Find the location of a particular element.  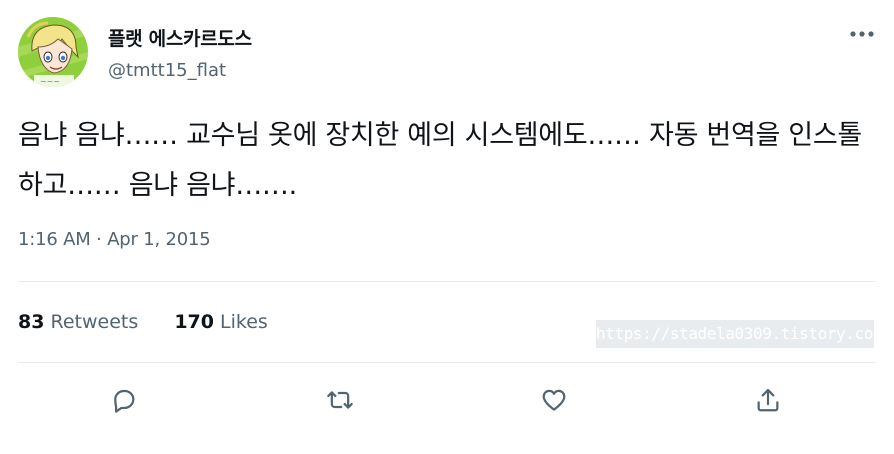

retweet-icon is located at coordinates (340, 400).